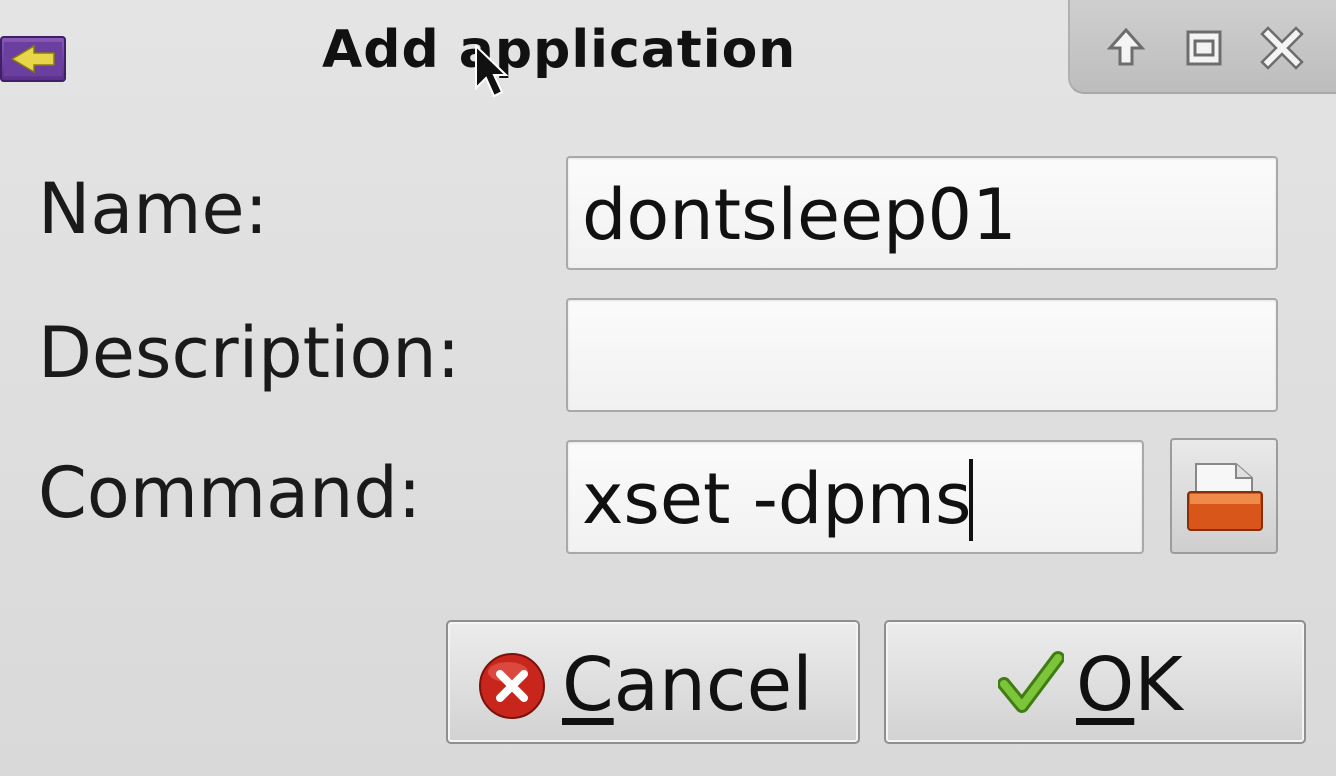 Image resolution: width=1336 pixels, height=776 pixels. I want to click on cancel-icon, so click(512, 686).